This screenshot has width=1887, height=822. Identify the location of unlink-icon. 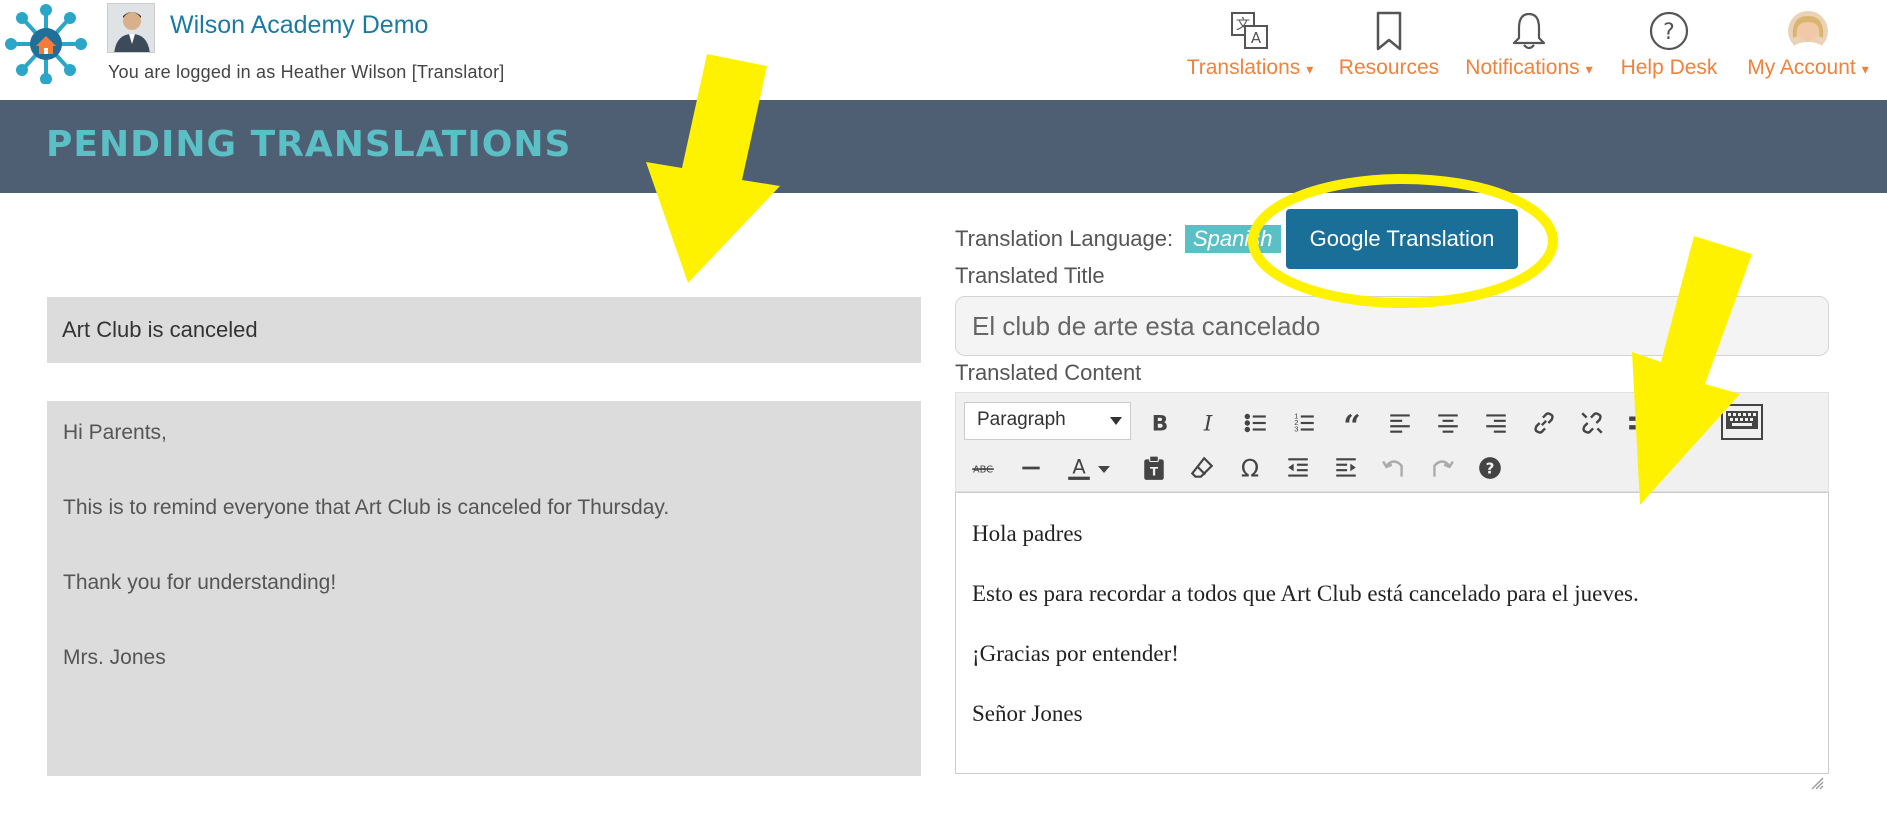
(1592, 423).